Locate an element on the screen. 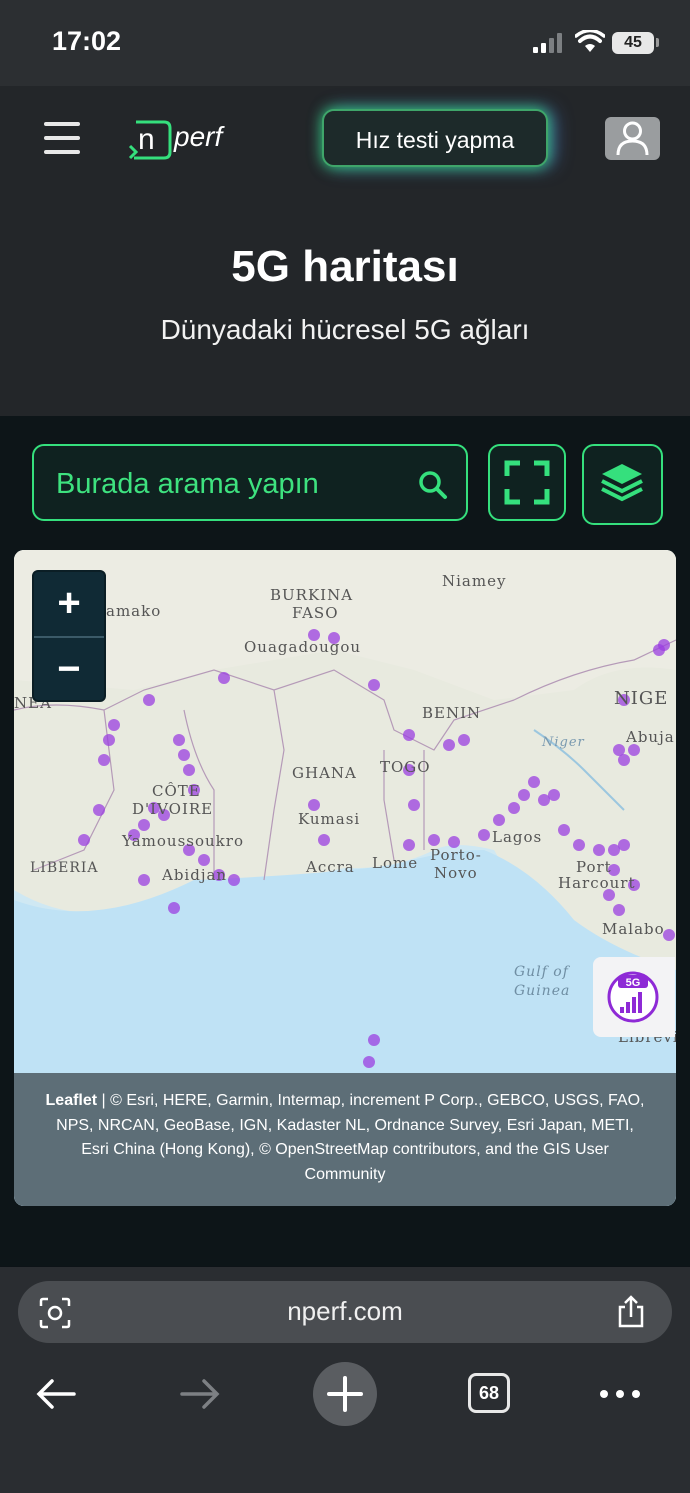 The image size is (690, 1493). zoom-in-button: + is located at coordinates (69, 605).